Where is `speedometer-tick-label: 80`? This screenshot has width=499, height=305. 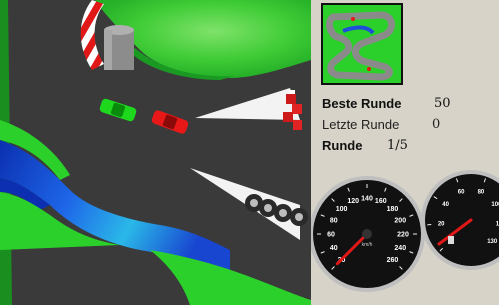 speedometer-tick-label: 80 is located at coordinates (334, 221).